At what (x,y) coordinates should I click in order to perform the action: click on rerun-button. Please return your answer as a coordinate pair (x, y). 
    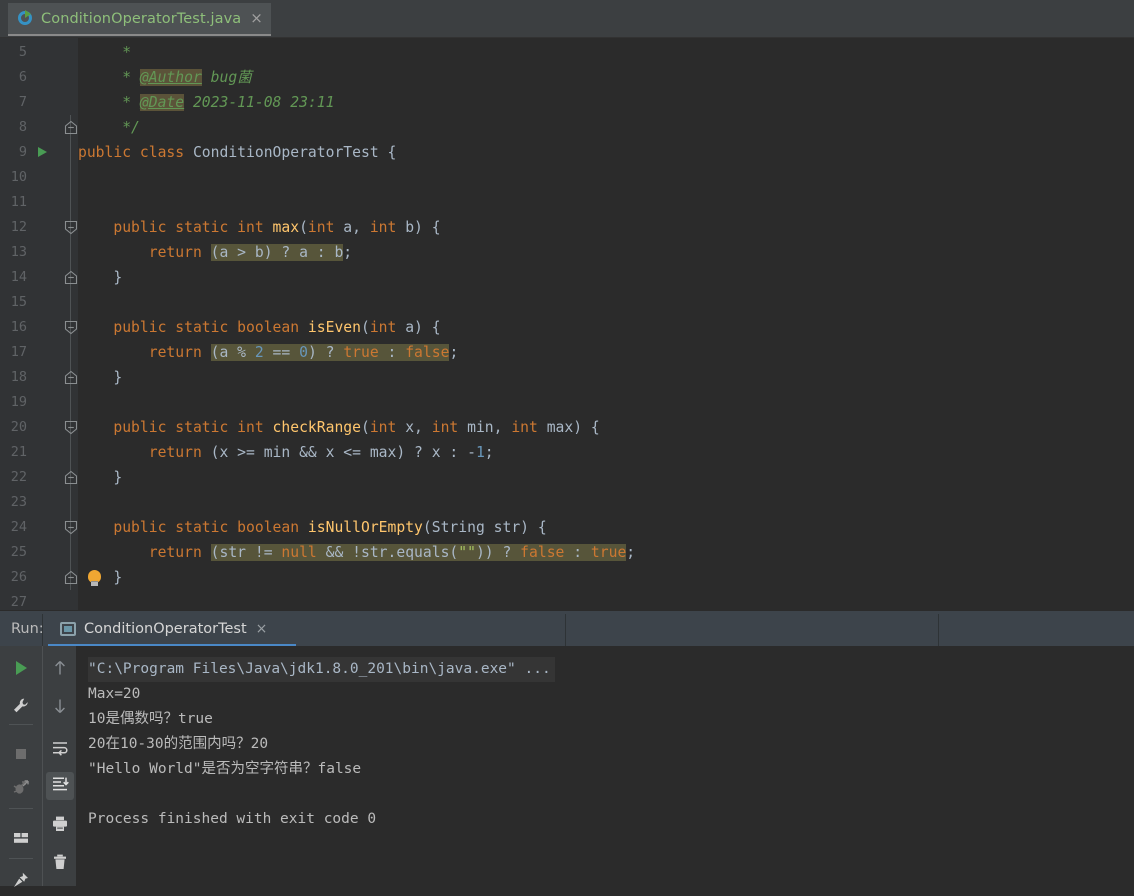
    Looking at the image, I should click on (21, 670).